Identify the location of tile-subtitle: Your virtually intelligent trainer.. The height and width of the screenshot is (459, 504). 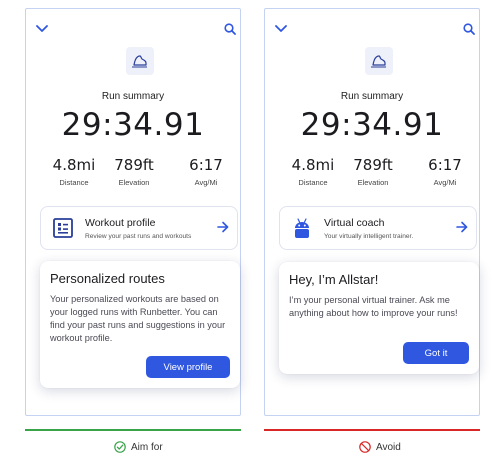
(369, 236).